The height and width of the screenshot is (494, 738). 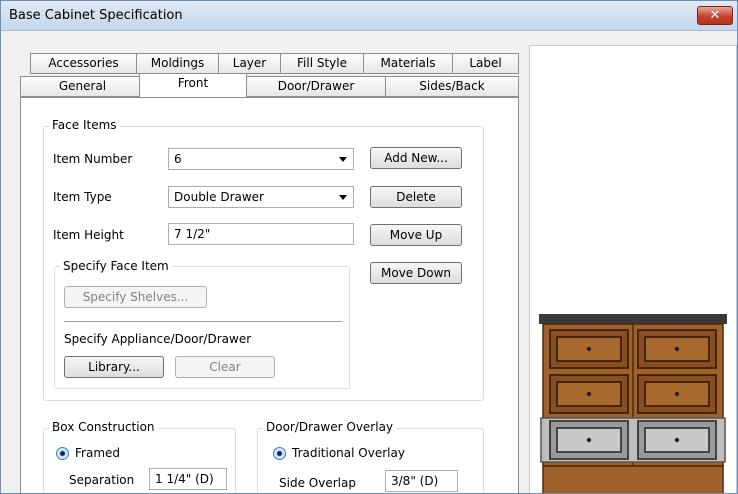 I want to click on item-height-value: 7 1/2", so click(x=192, y=234).